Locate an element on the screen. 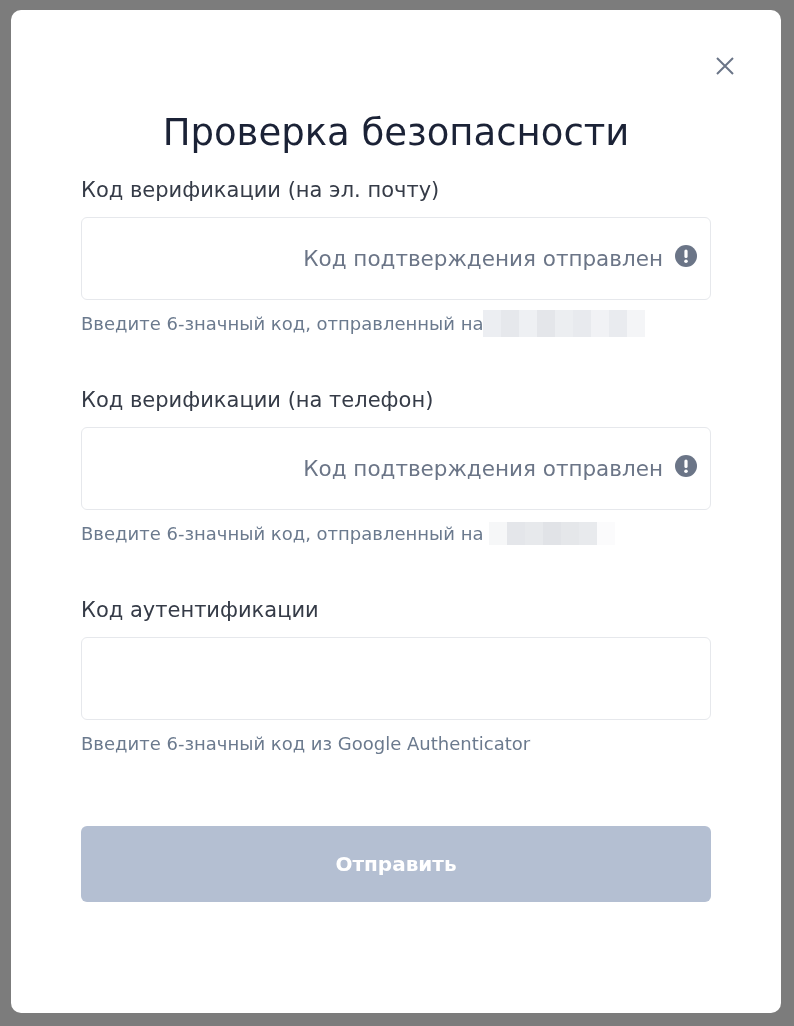  field-label: Код верификации (на телефон) is located at coordinates (257, 400).